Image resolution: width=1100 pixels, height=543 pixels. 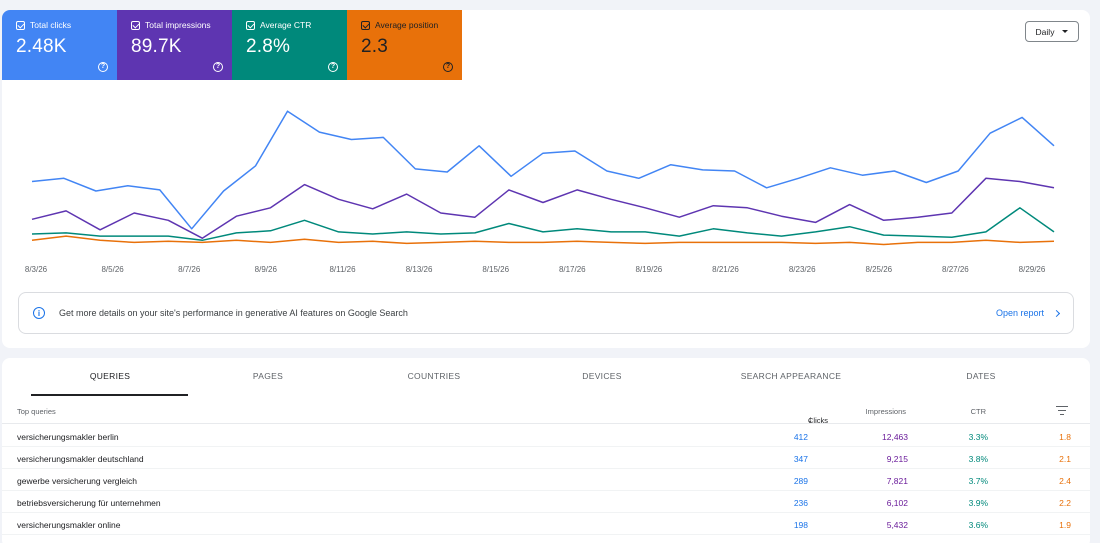 What do you see at coordinates (109, 395) in the screenshot?
I see `active-tab-indicator` at bounding box center [109, 395].